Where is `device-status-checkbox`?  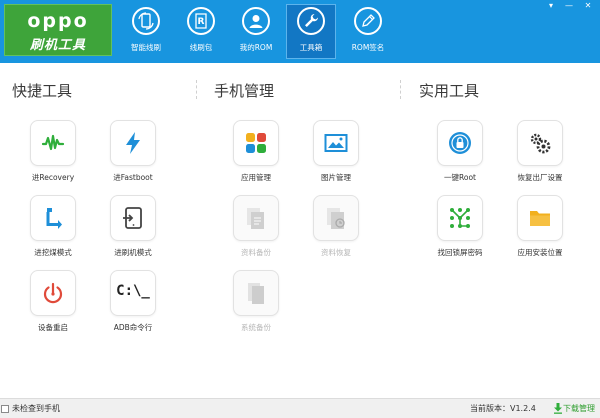 device-status-checkbox is located at coordinates (5, 409).